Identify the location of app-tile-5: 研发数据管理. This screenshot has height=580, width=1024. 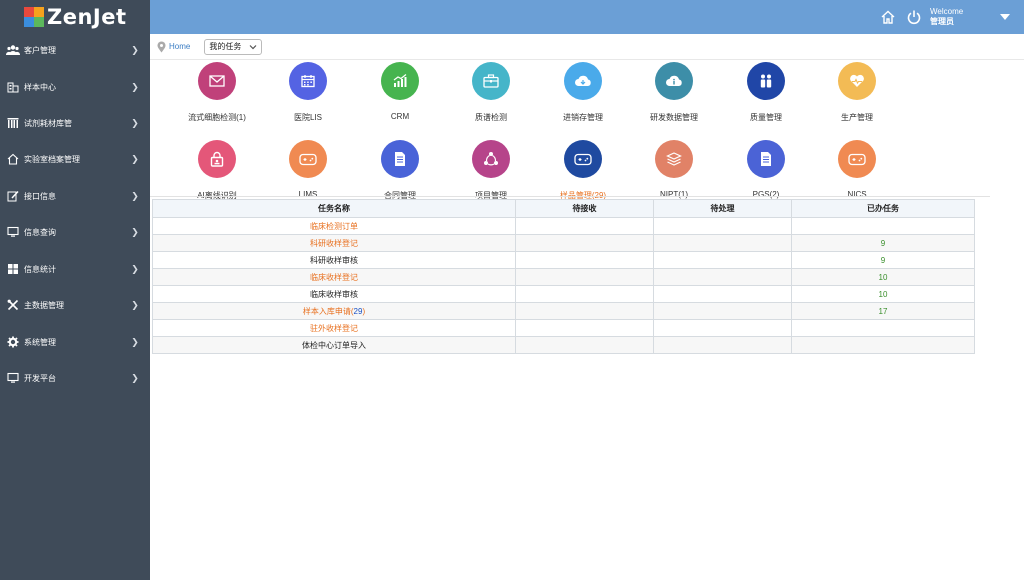
(674, 97).